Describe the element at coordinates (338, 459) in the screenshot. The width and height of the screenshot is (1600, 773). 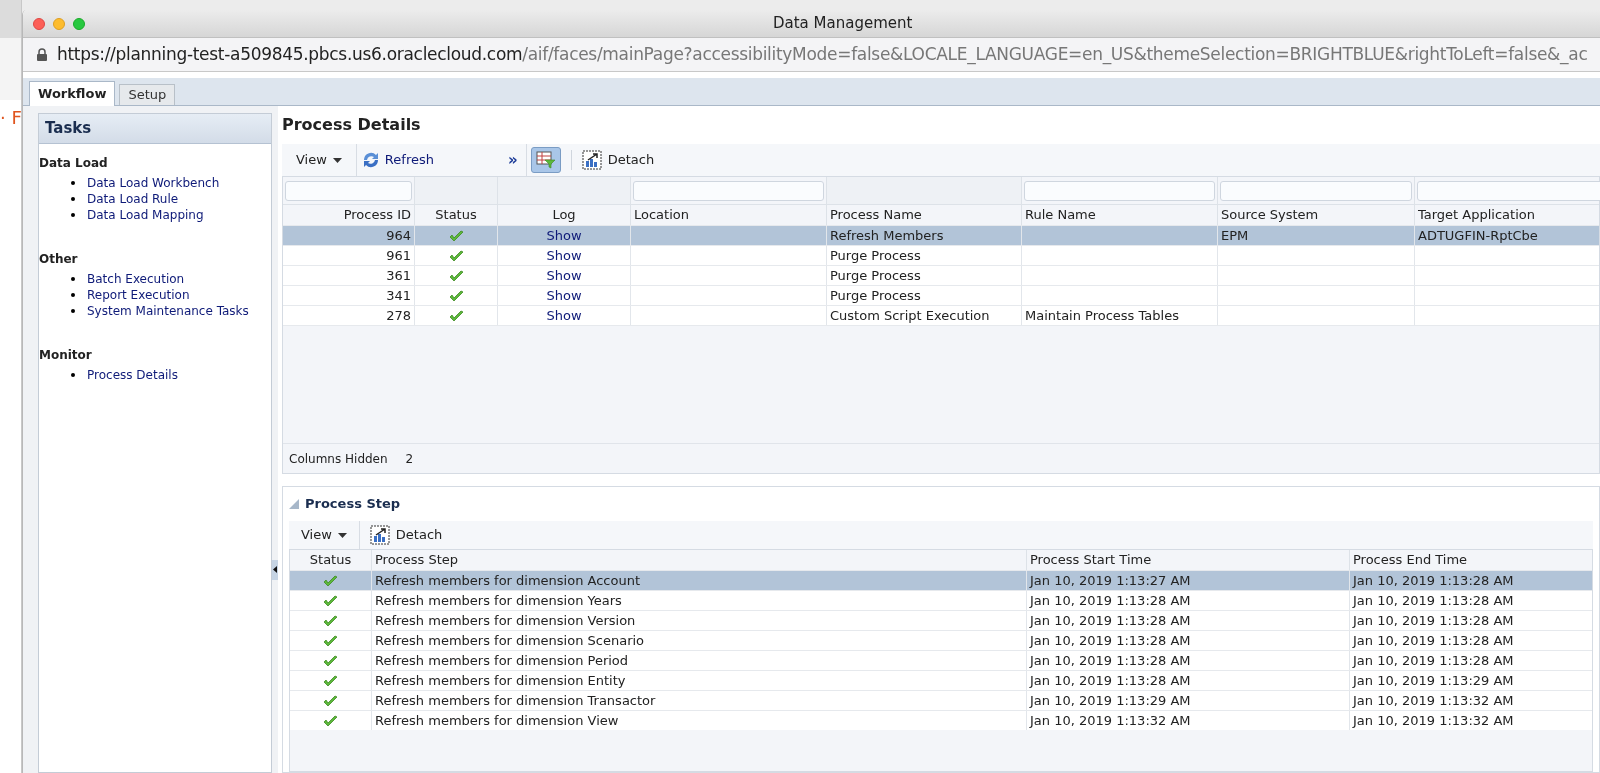
I see `columns-hidden-label: Columns Hidden` at that location.